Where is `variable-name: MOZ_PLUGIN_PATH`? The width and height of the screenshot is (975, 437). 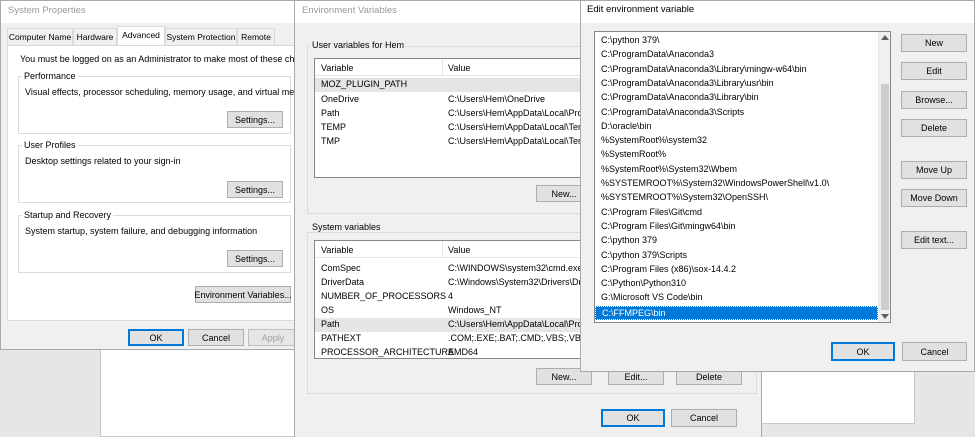
variable-name: MOZ_PLUGIN_PATH is located at coordinates (364, 84).